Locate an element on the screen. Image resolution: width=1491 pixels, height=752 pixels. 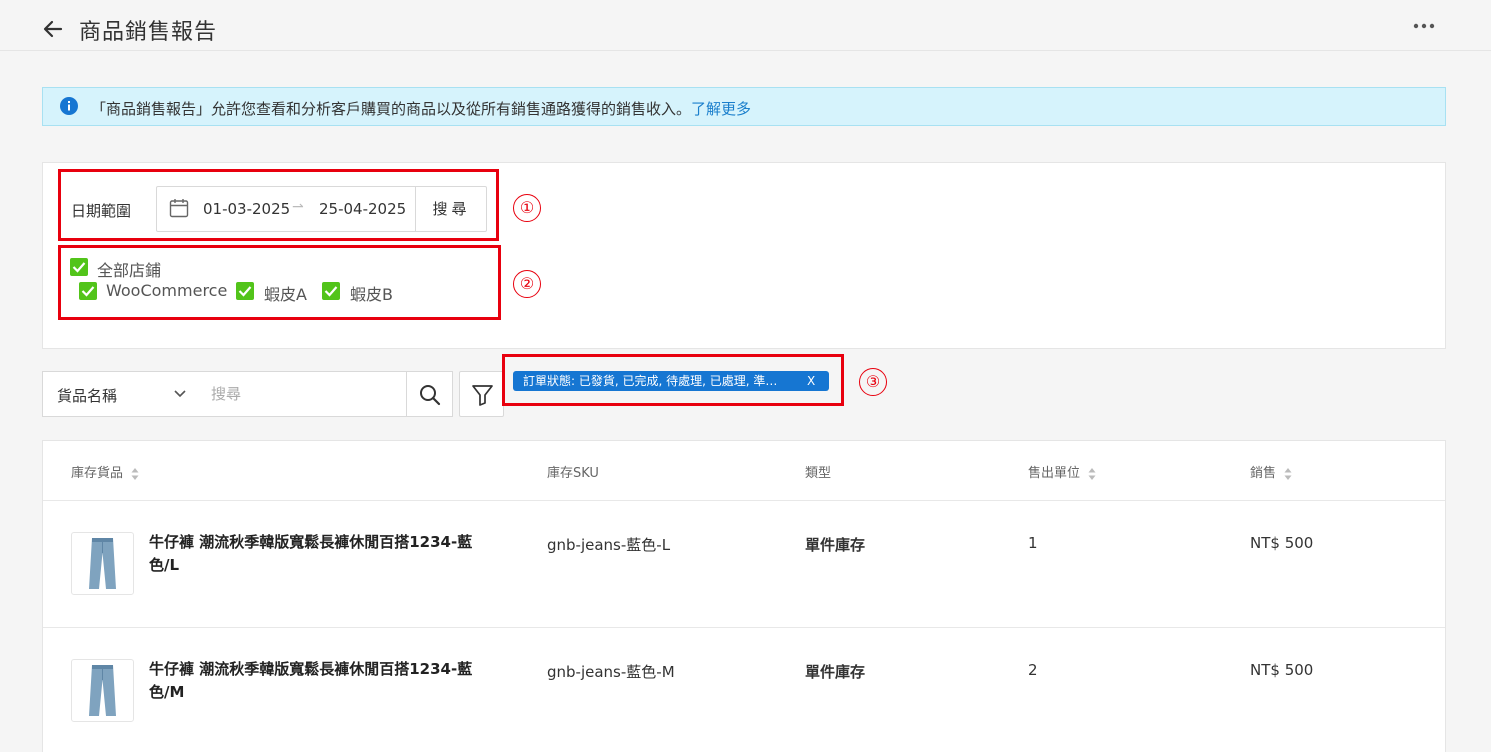
back-arrow-icon is located at coordinates (53, 29).